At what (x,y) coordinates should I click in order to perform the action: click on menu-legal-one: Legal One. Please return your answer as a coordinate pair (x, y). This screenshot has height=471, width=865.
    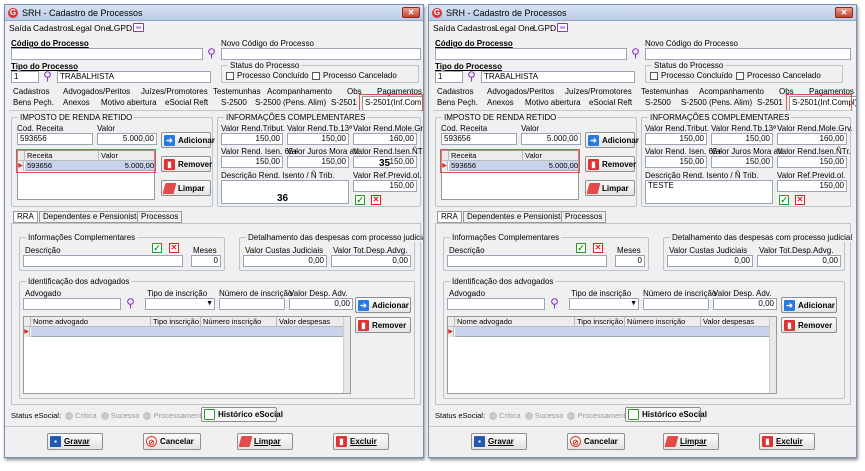
    Looking at the image, I should click on (514, 28).